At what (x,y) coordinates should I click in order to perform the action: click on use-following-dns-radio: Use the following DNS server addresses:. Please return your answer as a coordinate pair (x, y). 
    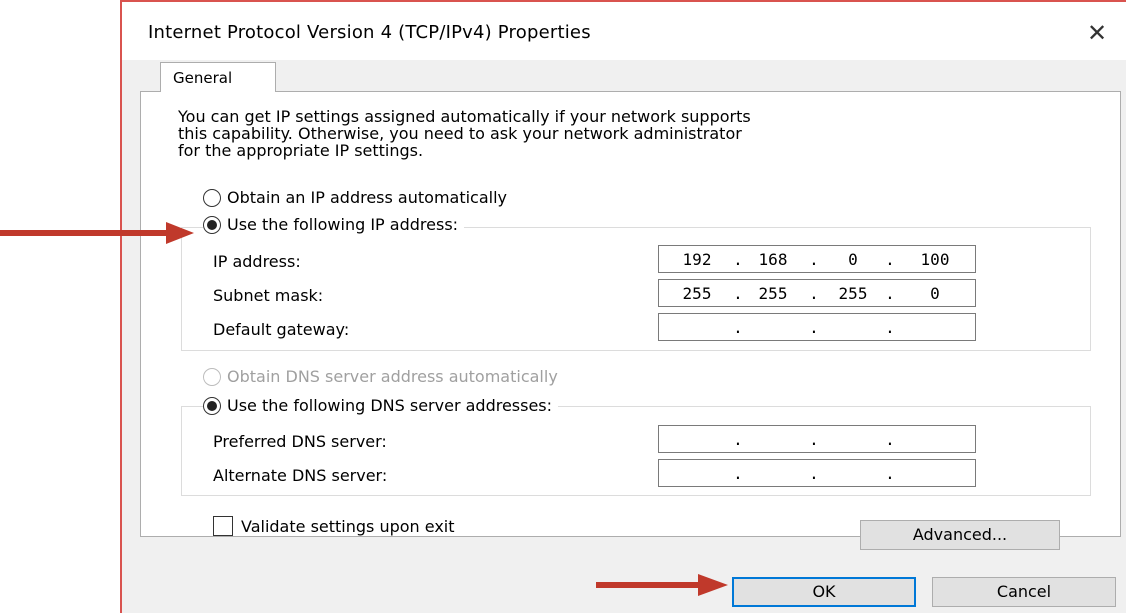
    Looking at the image, I should click on (381, 405).